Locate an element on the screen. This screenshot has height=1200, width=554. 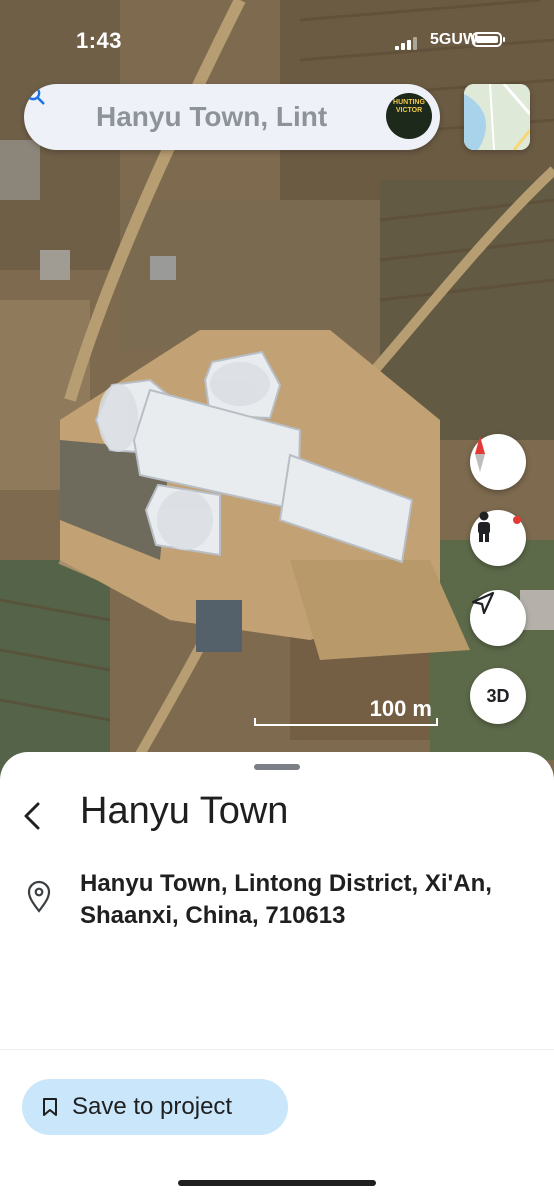
compass-button is located at coordinates (498, 462).